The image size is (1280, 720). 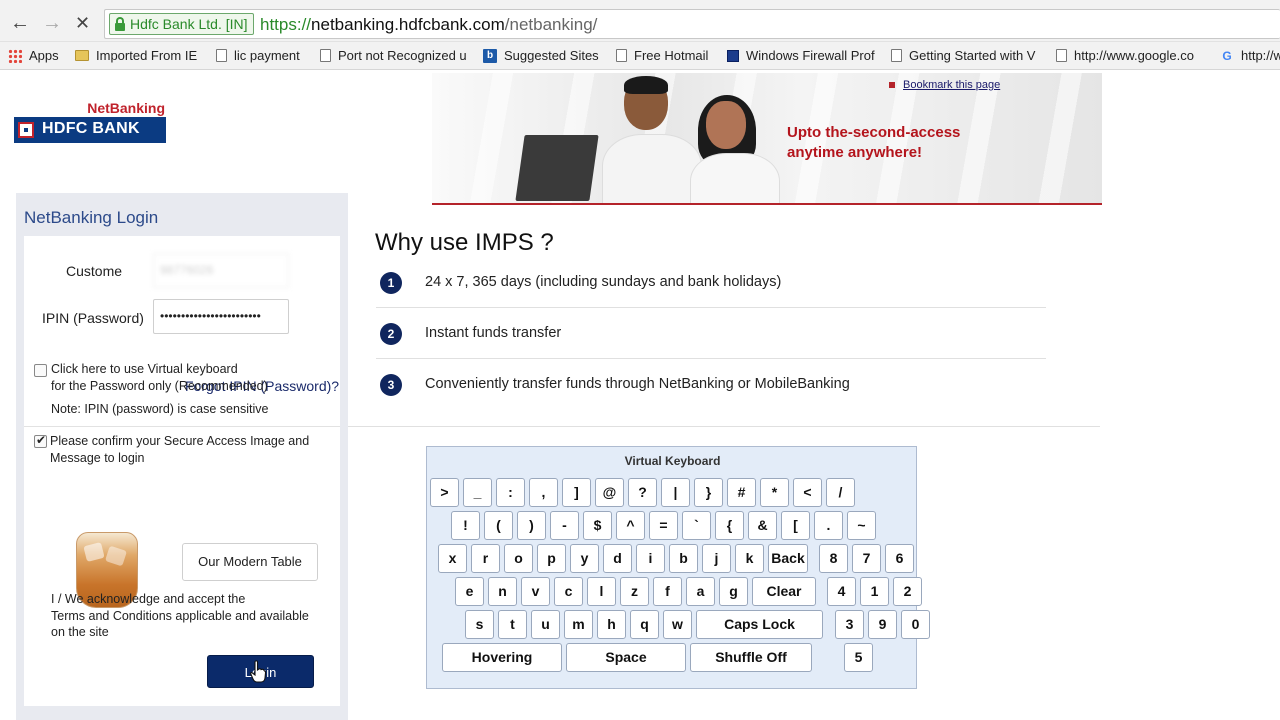 What do you see at coordinates (716, 558) in the screenshot?
I see `key-j: j` at bounding box center [716, 558].